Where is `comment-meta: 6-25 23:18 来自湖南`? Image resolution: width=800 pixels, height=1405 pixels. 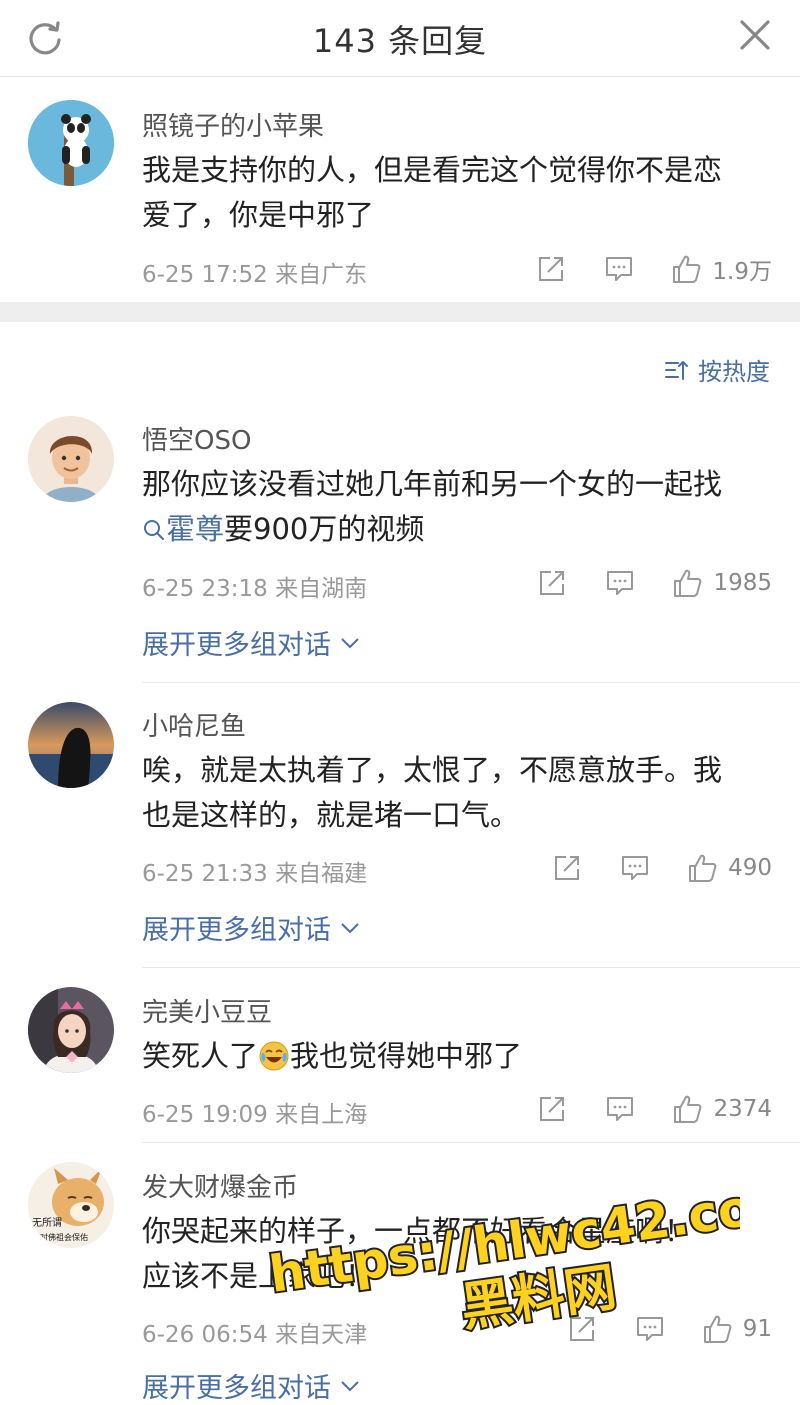
comment-meta: 6-25 23:18 来自湖南 is located at coordinates (255, 589).